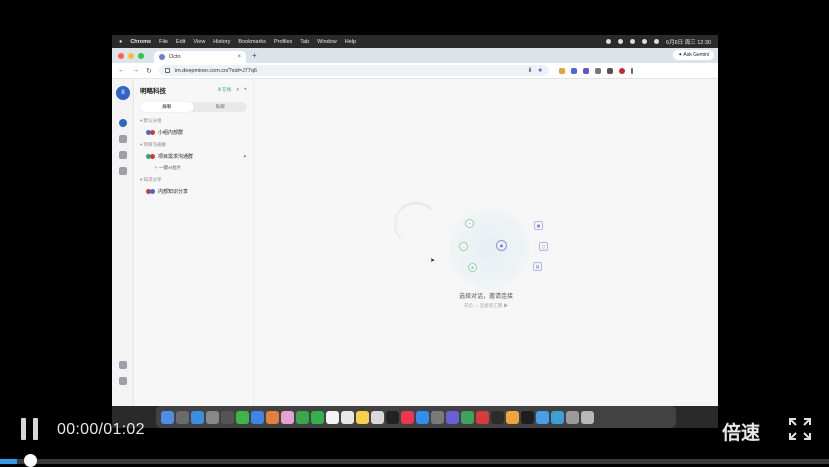 Image resolution: width=829 pixels, height=467 pixels. Describe the element at coordinates (221, 107) in the screenshot. I see `tab-private-chat: 私聊` at that location.